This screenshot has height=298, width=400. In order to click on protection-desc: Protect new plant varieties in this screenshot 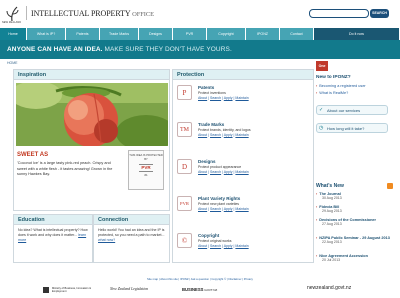, I will do `click(219, 204)`.